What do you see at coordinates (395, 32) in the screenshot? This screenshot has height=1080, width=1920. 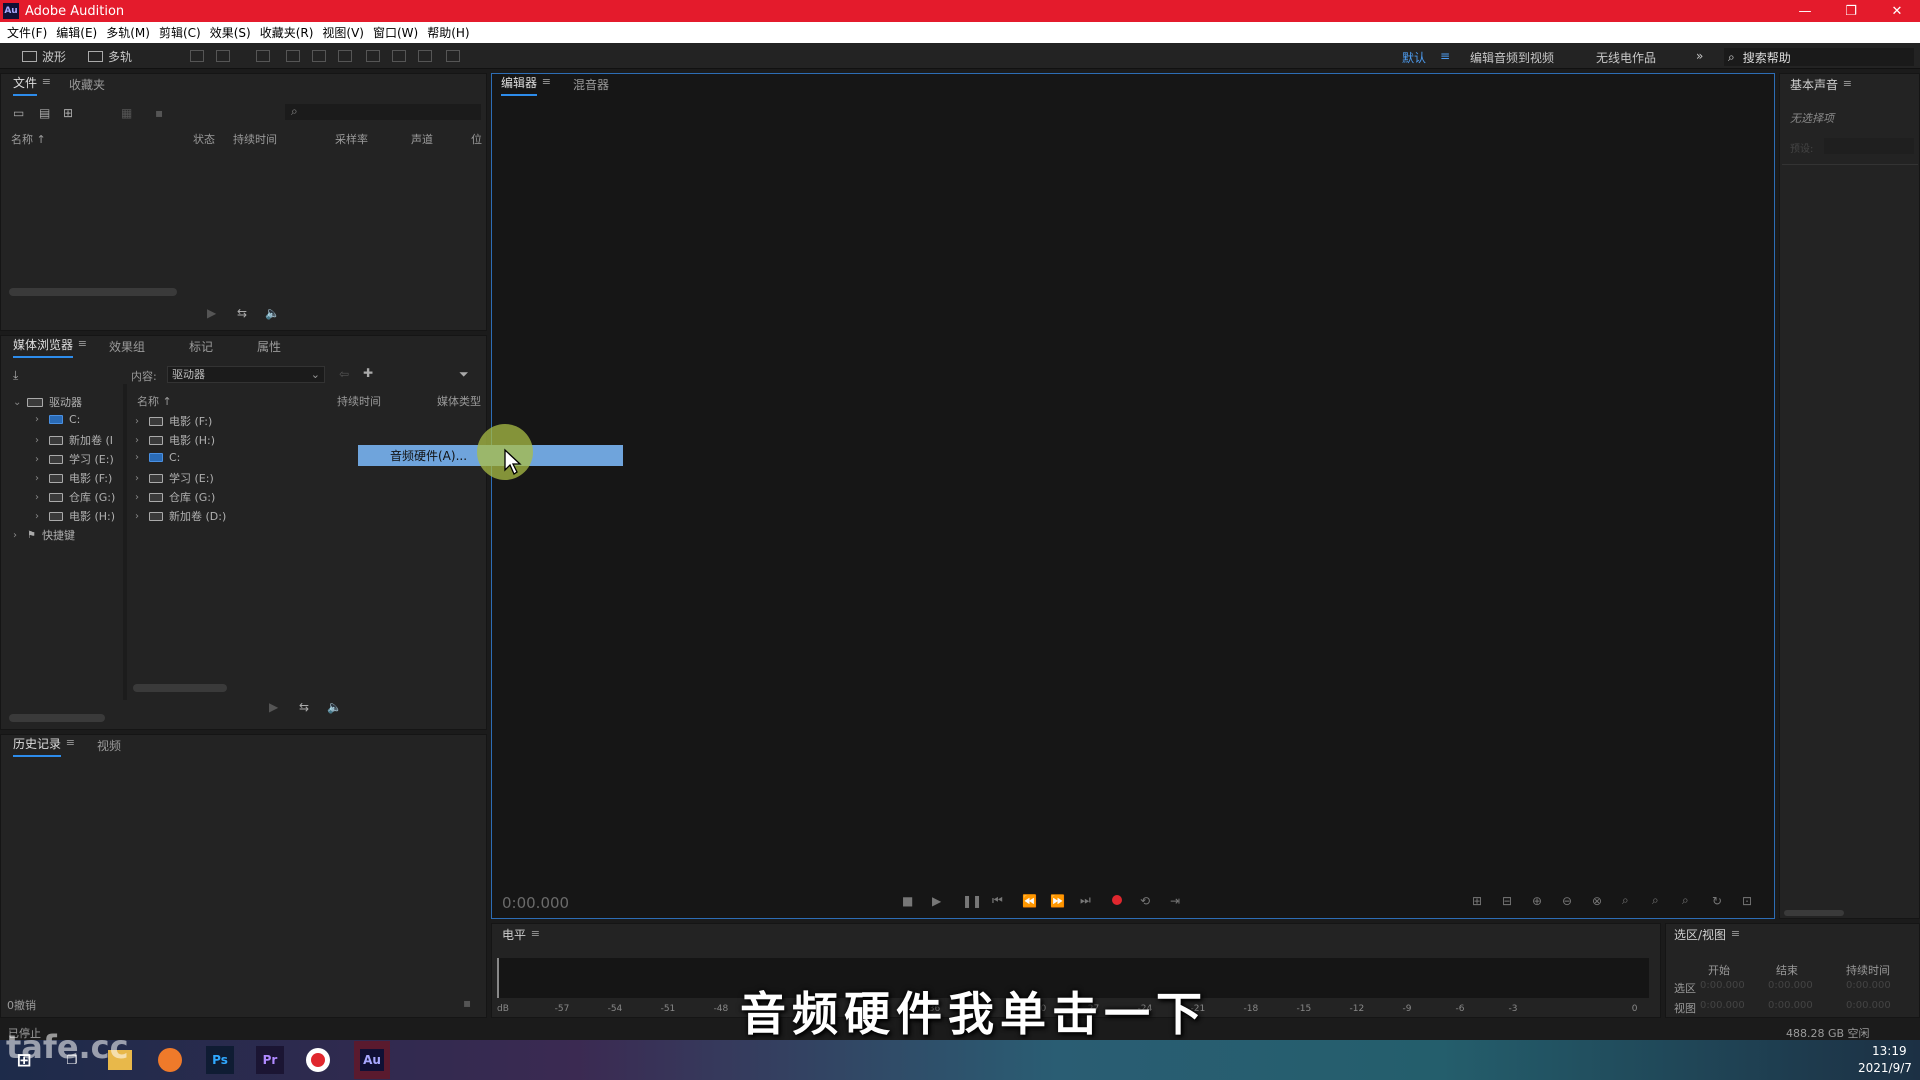 I see `menu-window: 窗口(W)` at bounding box center [395, 32].